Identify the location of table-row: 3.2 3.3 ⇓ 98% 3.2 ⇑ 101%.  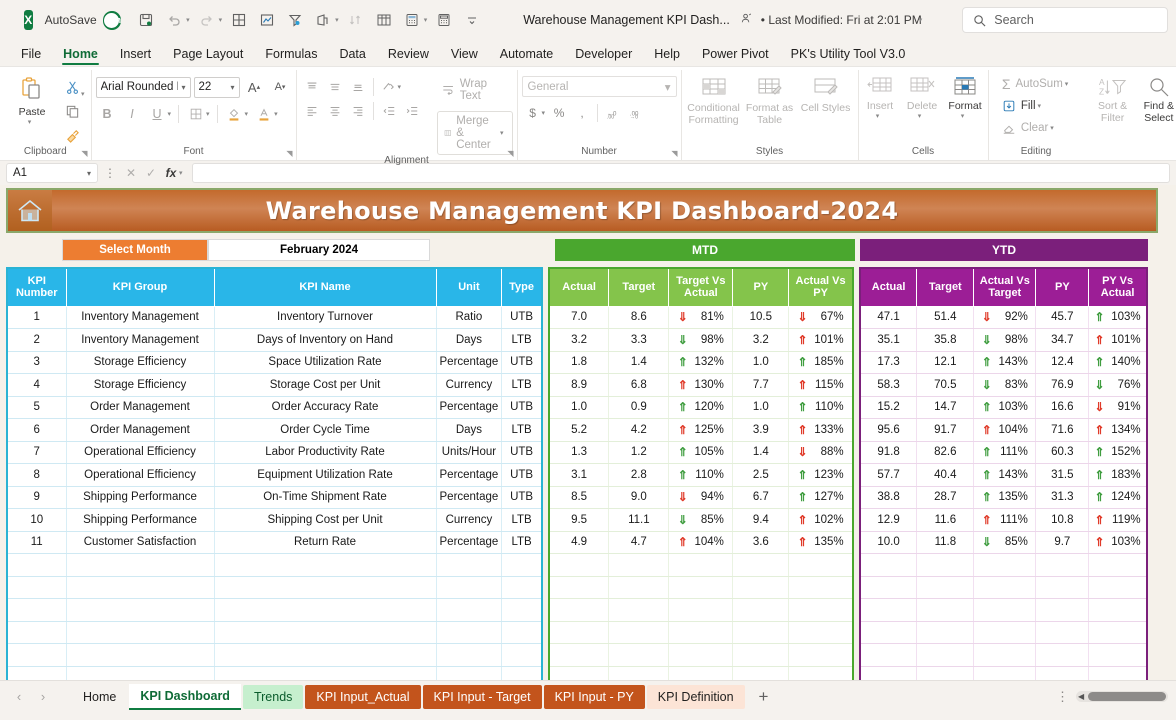
(701, 340).